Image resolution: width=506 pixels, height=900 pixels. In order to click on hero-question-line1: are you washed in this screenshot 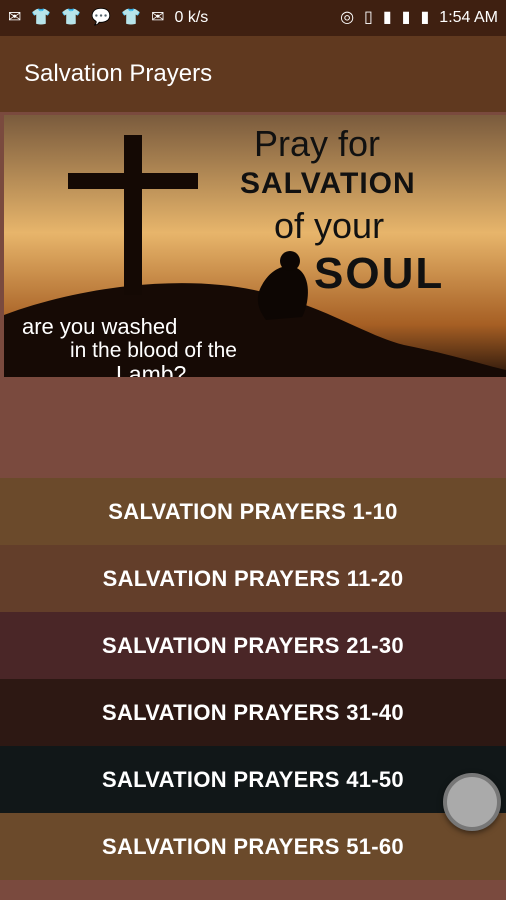, I will do `click(100, 326)`.